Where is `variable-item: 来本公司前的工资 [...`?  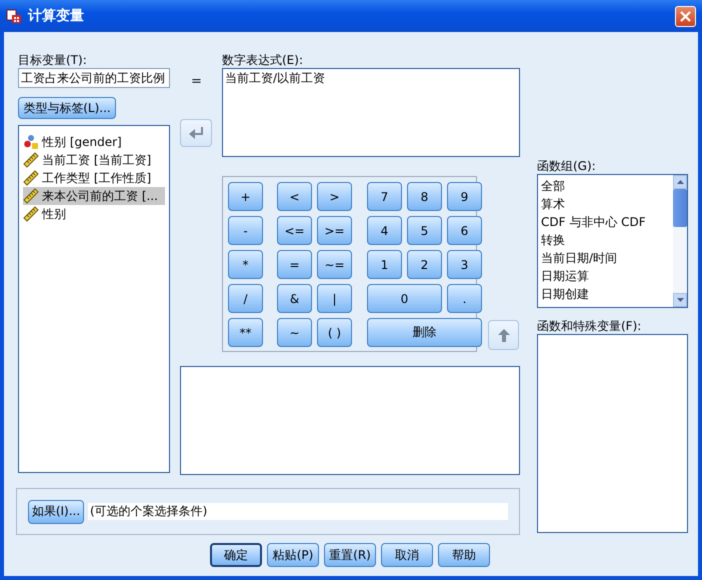 variable-item: 来本公司前的工资 [... is located at coordinates (94, 196).